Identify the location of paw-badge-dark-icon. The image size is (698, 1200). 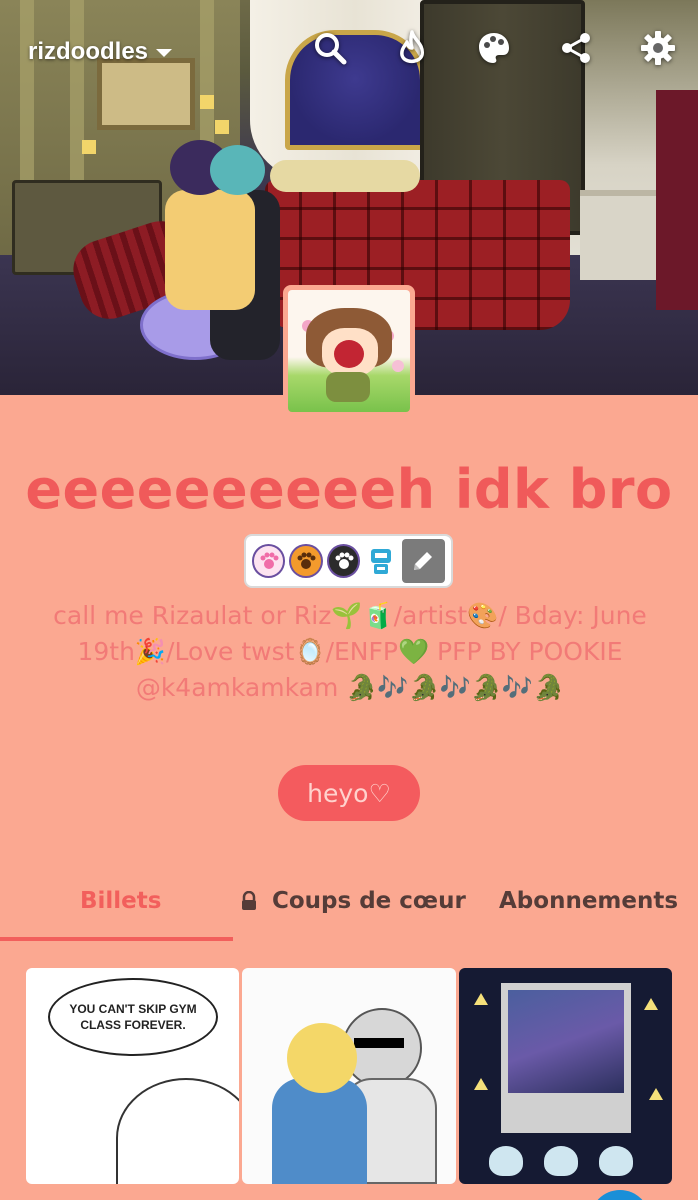
(343, 561).